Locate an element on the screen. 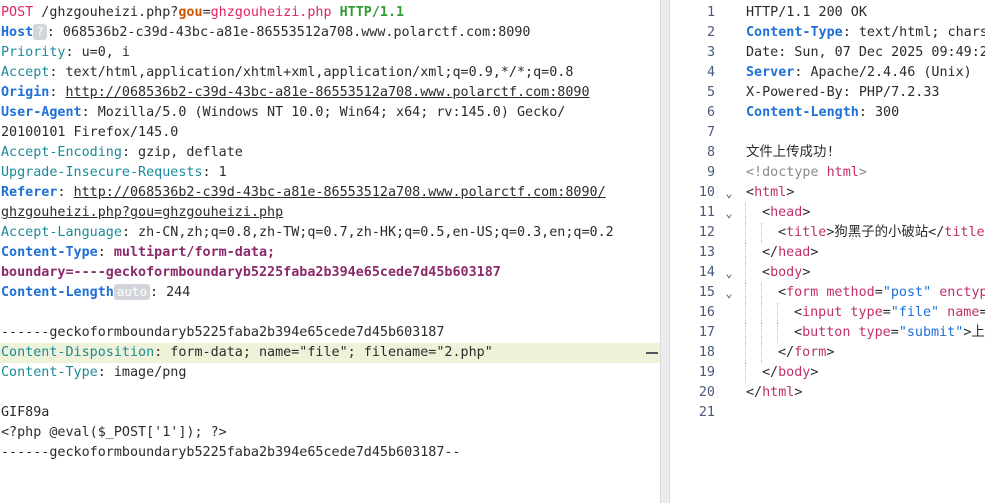 The image size is (985, 503). token: < is located at coordinates (750, 192).